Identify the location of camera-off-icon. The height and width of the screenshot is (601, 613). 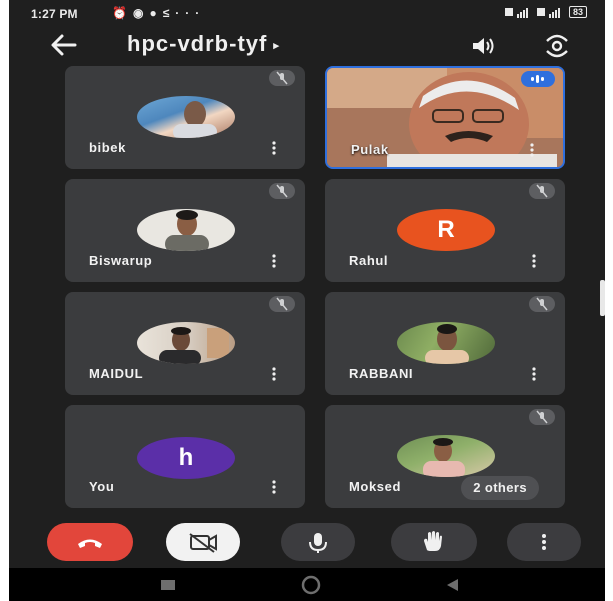
(203, 543).